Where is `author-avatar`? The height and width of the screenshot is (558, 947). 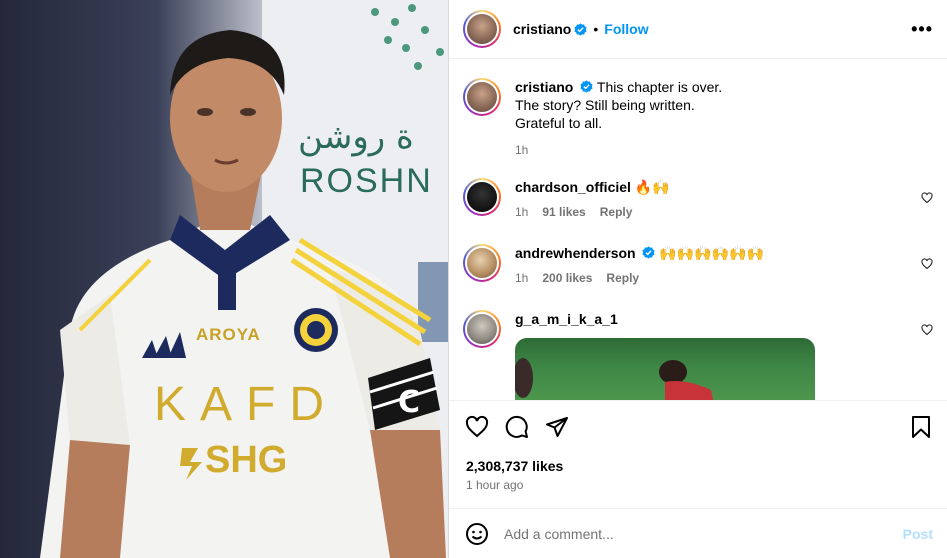
author-avatar is located at coordinates (482, 29).